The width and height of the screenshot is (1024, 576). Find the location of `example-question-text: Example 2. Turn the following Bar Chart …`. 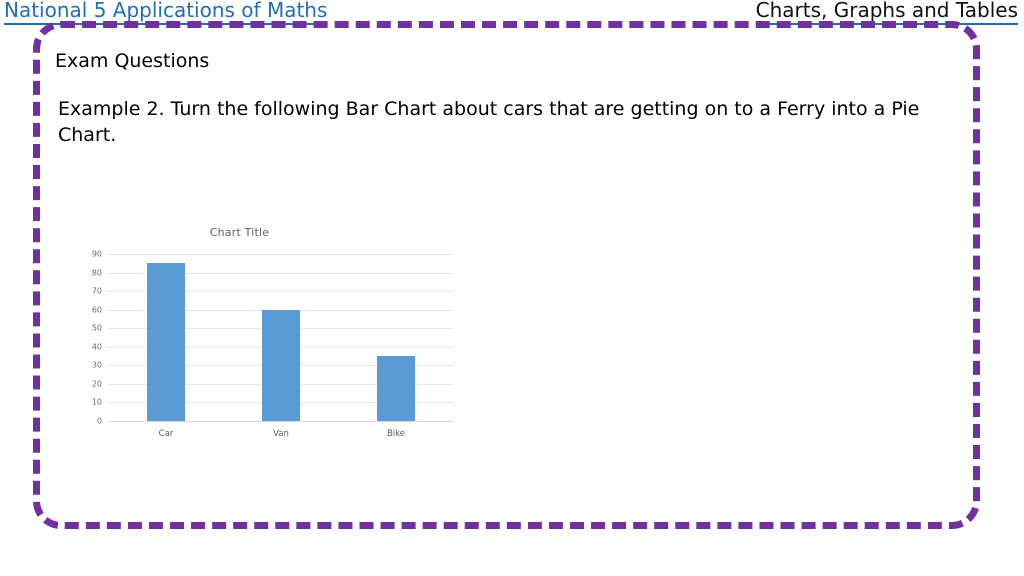

example-question-text: Example 2. Turn the following Bar Chart … is located at coordinates (489, 122).